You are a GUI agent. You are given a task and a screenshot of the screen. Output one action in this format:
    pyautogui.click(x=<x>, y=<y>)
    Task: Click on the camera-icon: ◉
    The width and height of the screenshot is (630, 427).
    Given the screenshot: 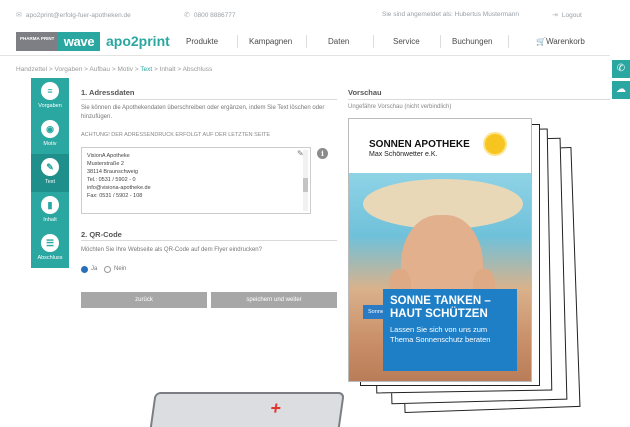 What is the action you would take?
    pyautogui.click(x=50, y=129)
    